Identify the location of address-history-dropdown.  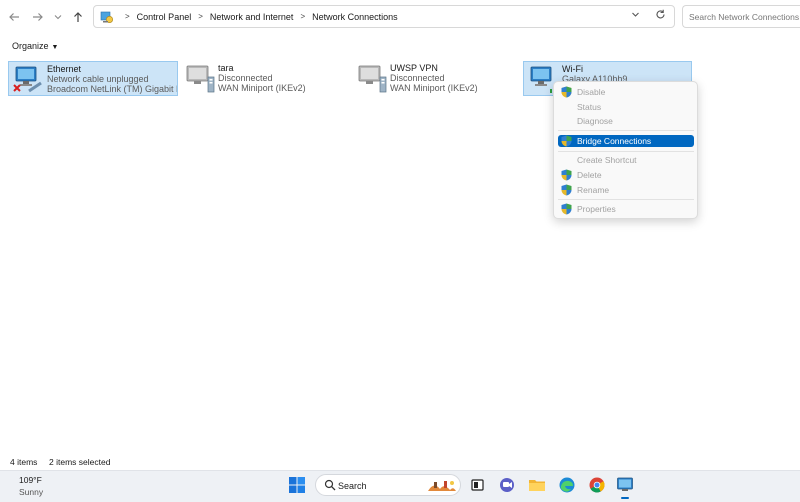
(635, 15).